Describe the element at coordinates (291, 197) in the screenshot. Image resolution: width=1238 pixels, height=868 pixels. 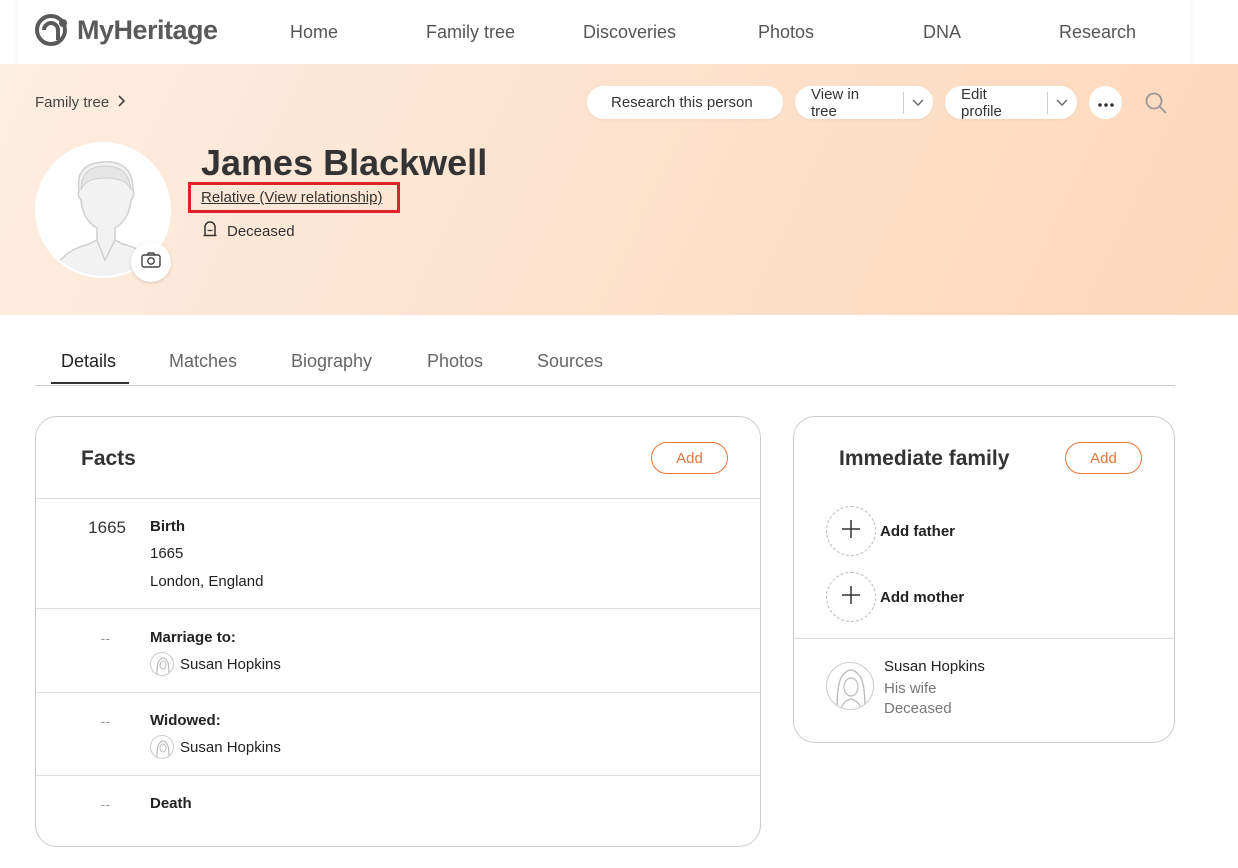
I see `view-relationship-link: Relative (View relationship)` at that location.